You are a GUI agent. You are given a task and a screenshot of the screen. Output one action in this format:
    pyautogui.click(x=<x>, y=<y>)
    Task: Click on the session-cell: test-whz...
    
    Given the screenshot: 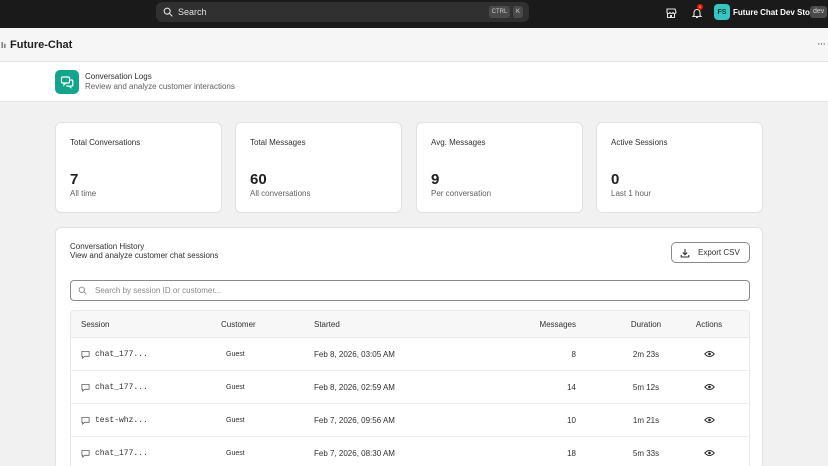 What is the action you would take?
    pyautogui.click(x=114, y=420)
    